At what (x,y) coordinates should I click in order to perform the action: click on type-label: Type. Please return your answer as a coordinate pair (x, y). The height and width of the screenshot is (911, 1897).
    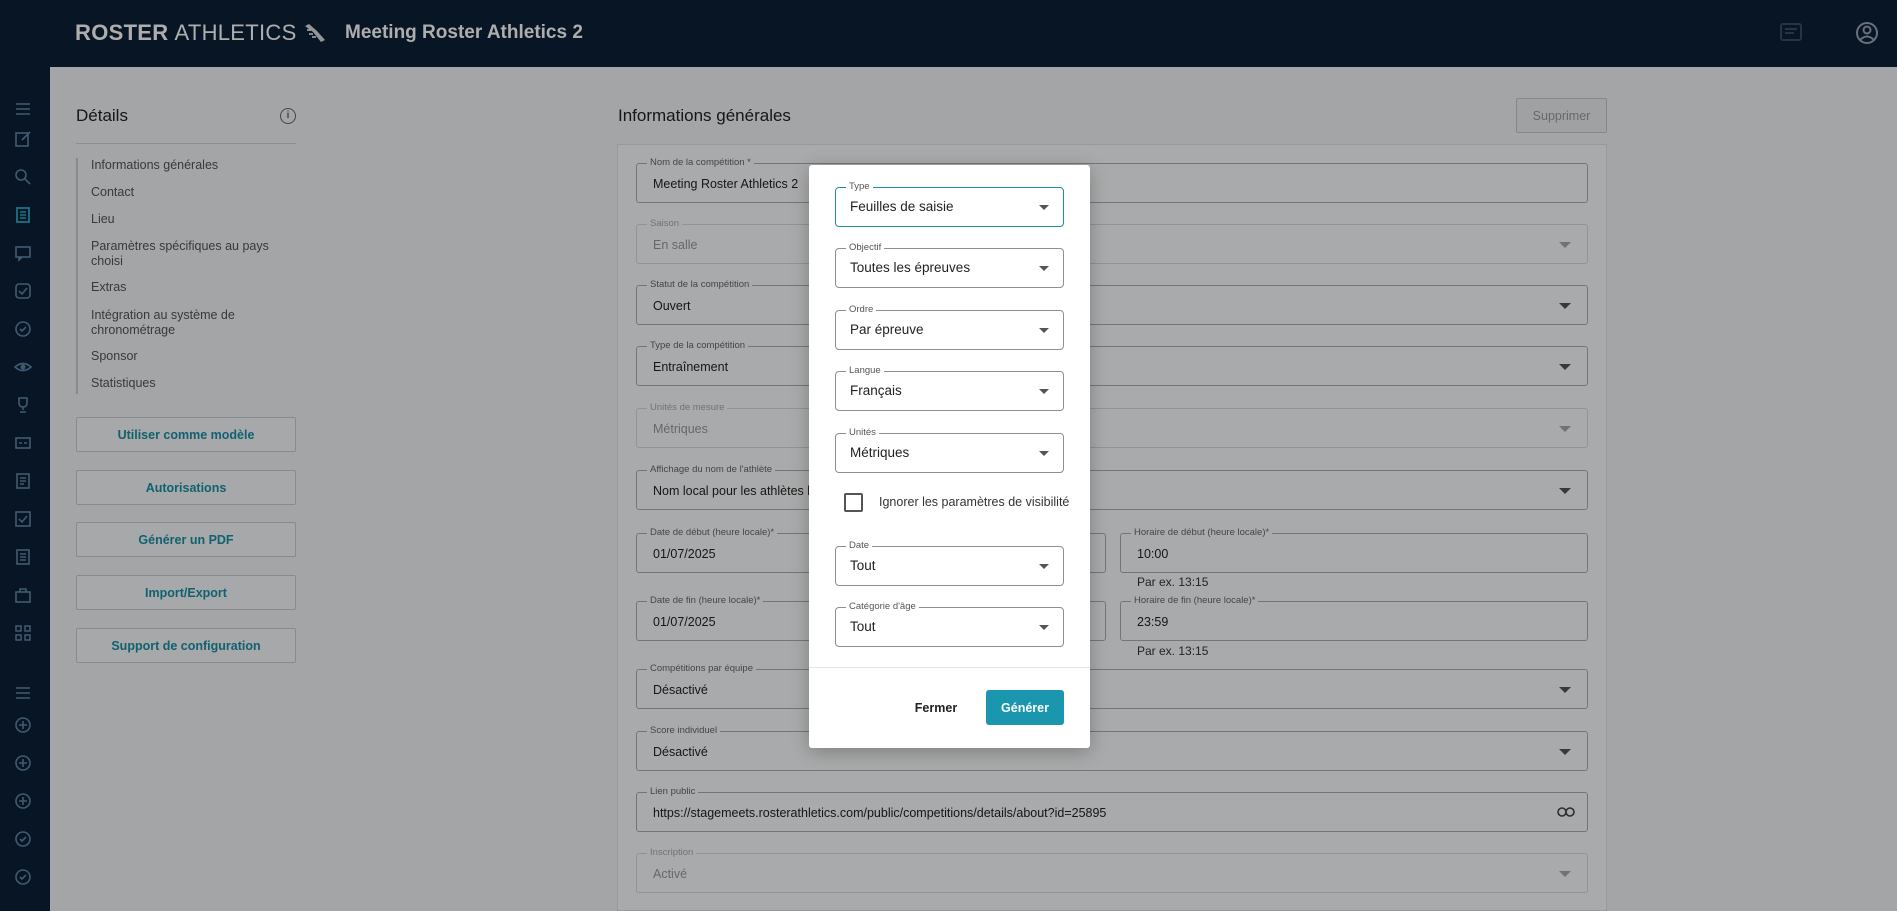
    Looking at the image, I should click on (859, 186).